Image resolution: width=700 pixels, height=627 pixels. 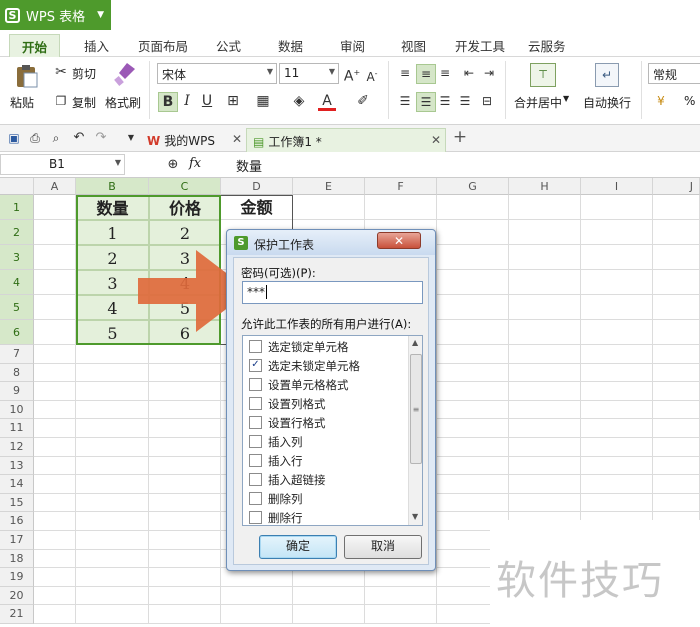 What do you see at coordinates (233, 101) in the screenshot?
I see `borders-icon: ⊞` at bounding box center [233, 101].